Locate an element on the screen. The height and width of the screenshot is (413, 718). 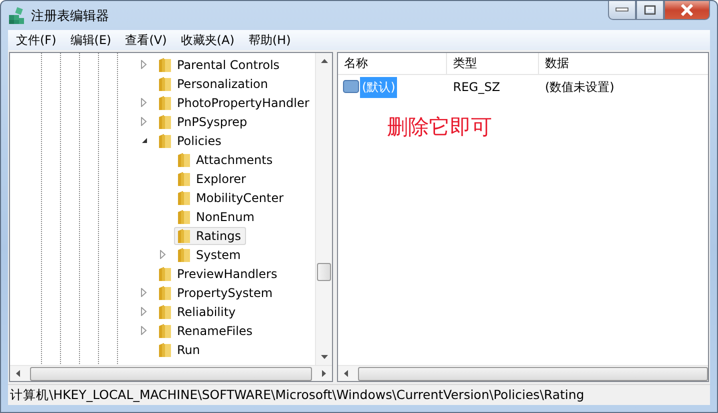
table-cell-text: REG_SZ is located at coordinates (477, 87).